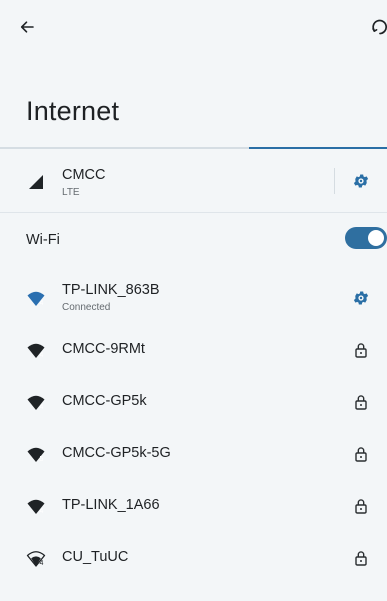 The image size is (387, 601). I want to click on wifi-network-text: CMCC-GP5k, so click(104, 401).